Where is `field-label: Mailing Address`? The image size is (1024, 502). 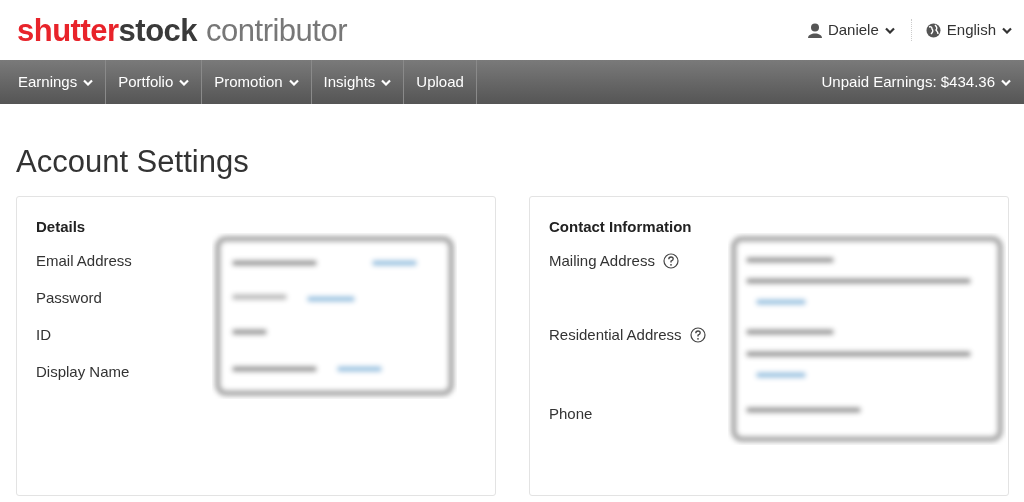 field-label: Mailing Address is located at coordinates (602, 261).